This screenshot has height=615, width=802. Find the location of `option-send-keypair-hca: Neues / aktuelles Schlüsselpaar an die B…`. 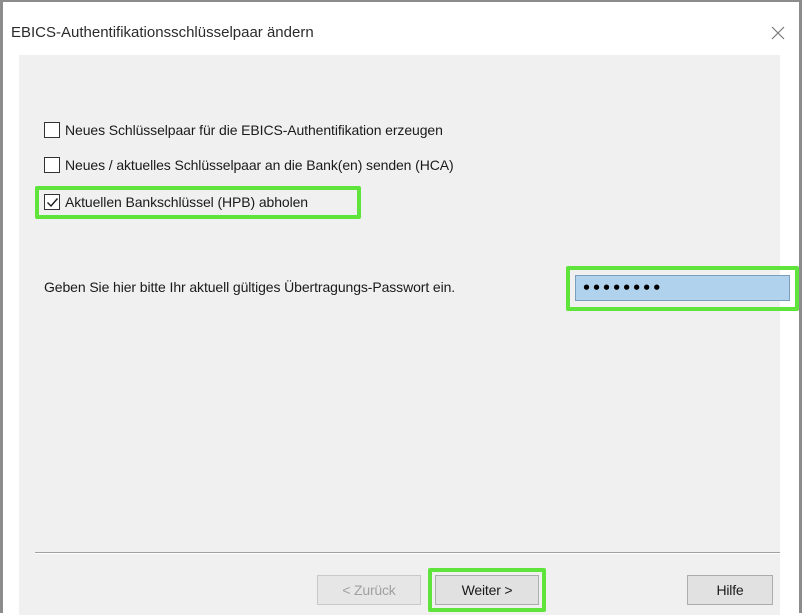

option-send-keypair-hca: Neues / aktuelles Schlüsselpaar an die B… is located at coordinates (249, 165).